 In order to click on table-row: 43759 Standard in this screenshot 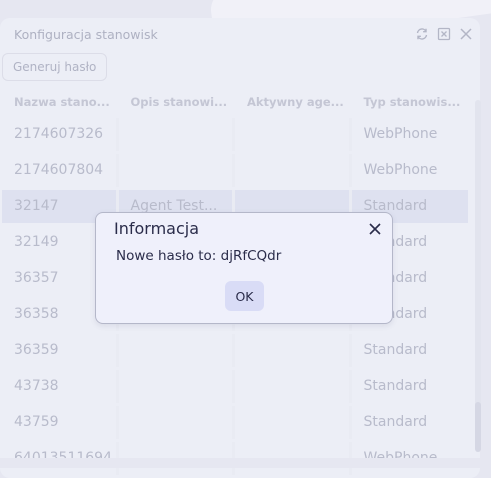, I will do `click(235, 422)`.